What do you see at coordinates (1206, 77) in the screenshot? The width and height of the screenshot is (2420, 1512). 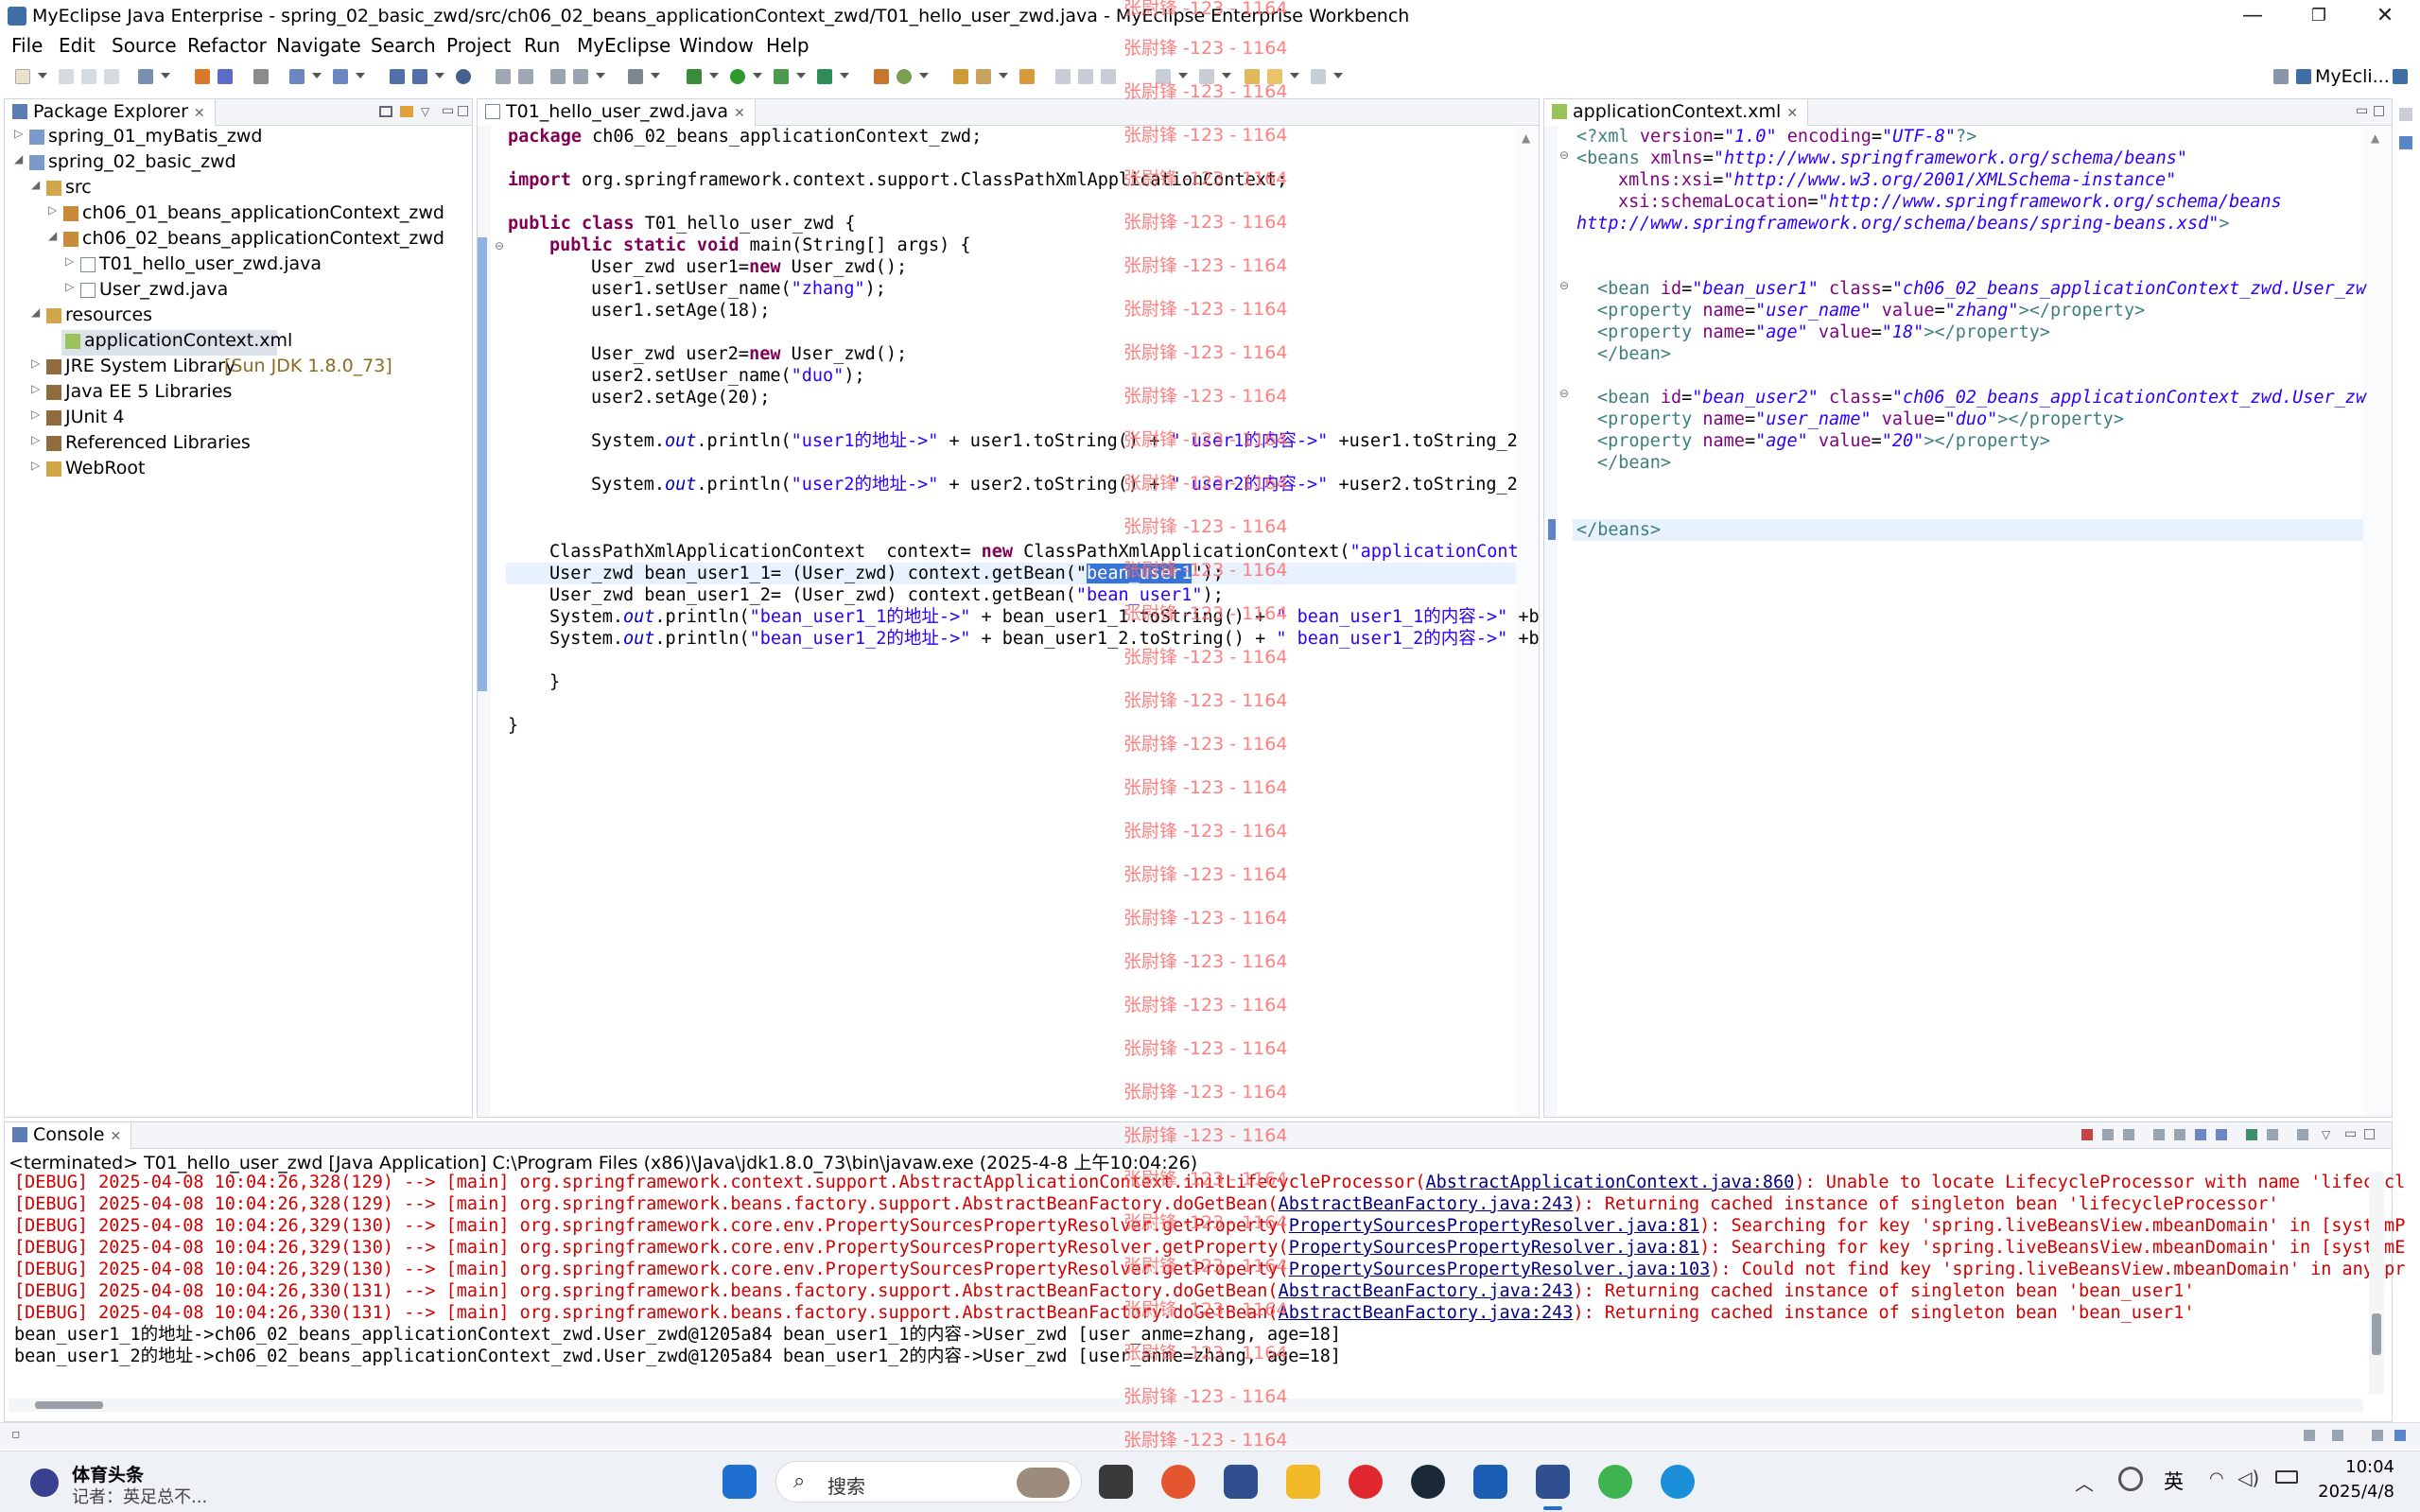 I see `prev-annotation-icon` at bounding box center [1206, 77].